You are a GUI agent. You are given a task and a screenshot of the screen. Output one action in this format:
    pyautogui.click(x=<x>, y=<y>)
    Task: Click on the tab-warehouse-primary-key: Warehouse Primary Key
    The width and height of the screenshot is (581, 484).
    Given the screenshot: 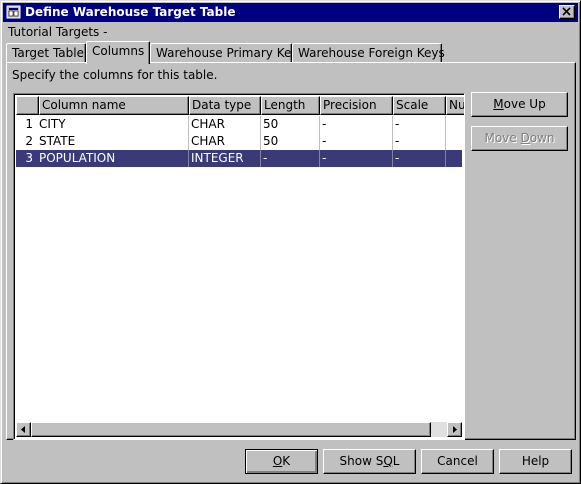 What is the action you would take?
    pyautogui.click(x=224, y=53)
    